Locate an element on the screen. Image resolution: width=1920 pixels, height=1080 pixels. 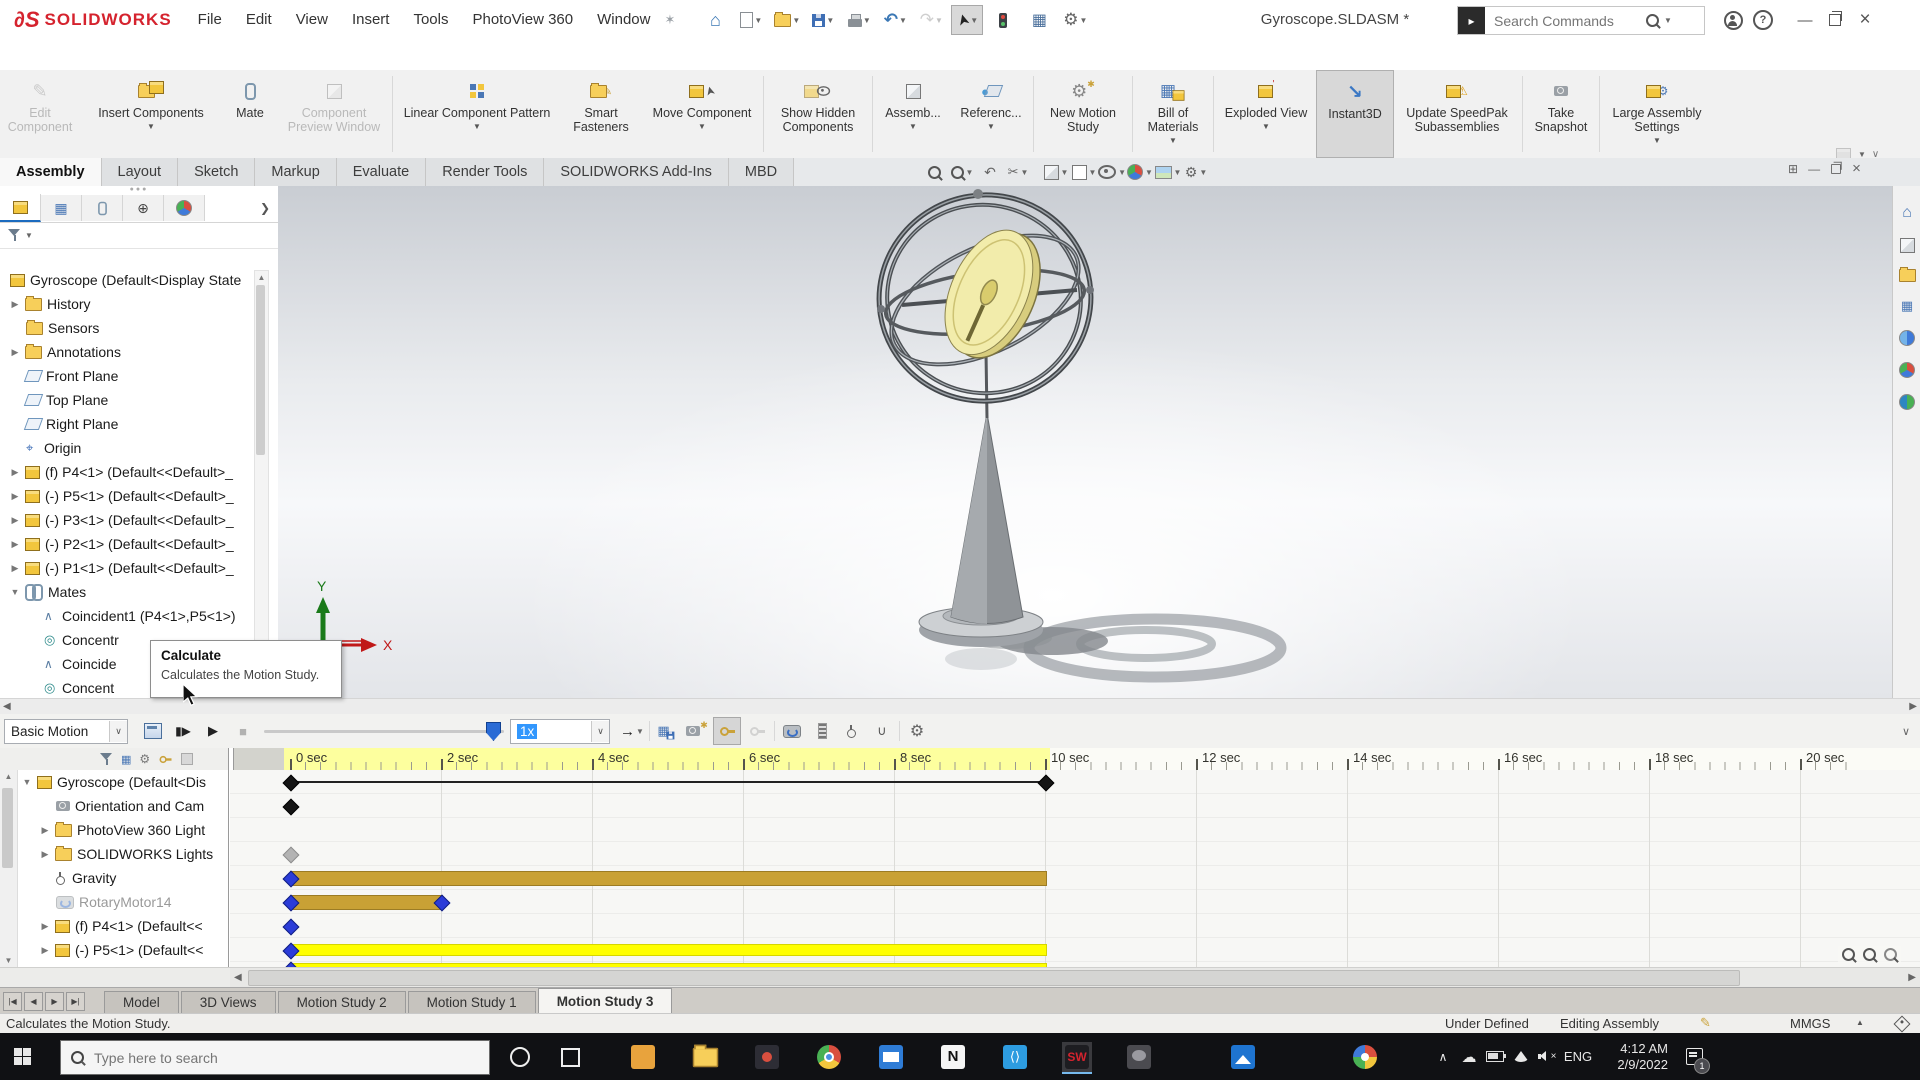
key-gyroscope-0s is located at coordinates (291, 783).